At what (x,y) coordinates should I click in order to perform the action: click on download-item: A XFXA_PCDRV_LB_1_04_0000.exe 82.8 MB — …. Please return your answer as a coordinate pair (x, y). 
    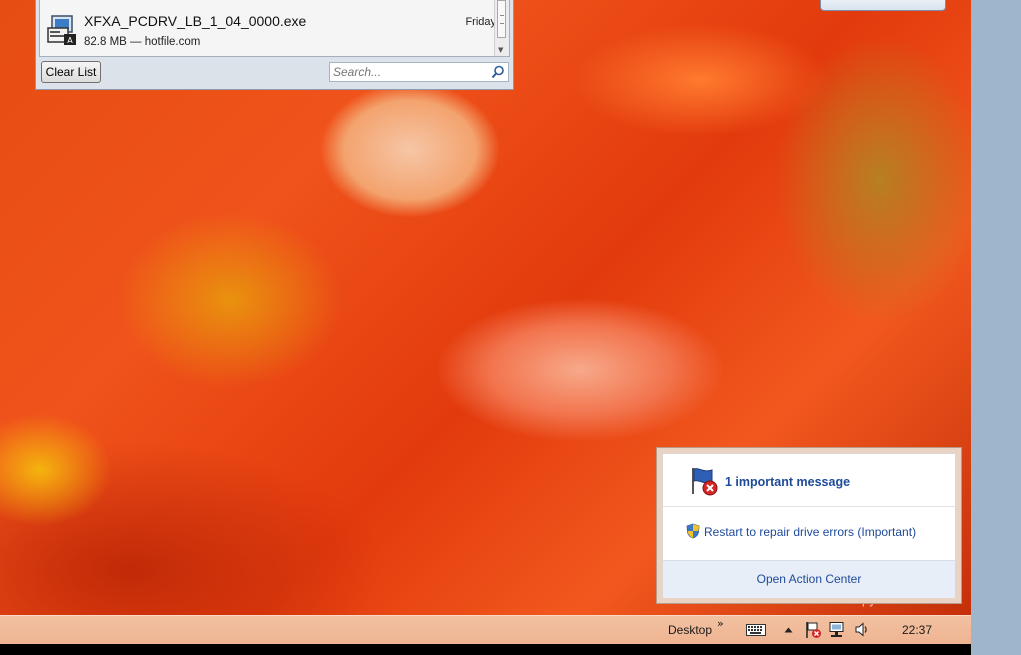
    Looking at the image, I should click on (271, 32).